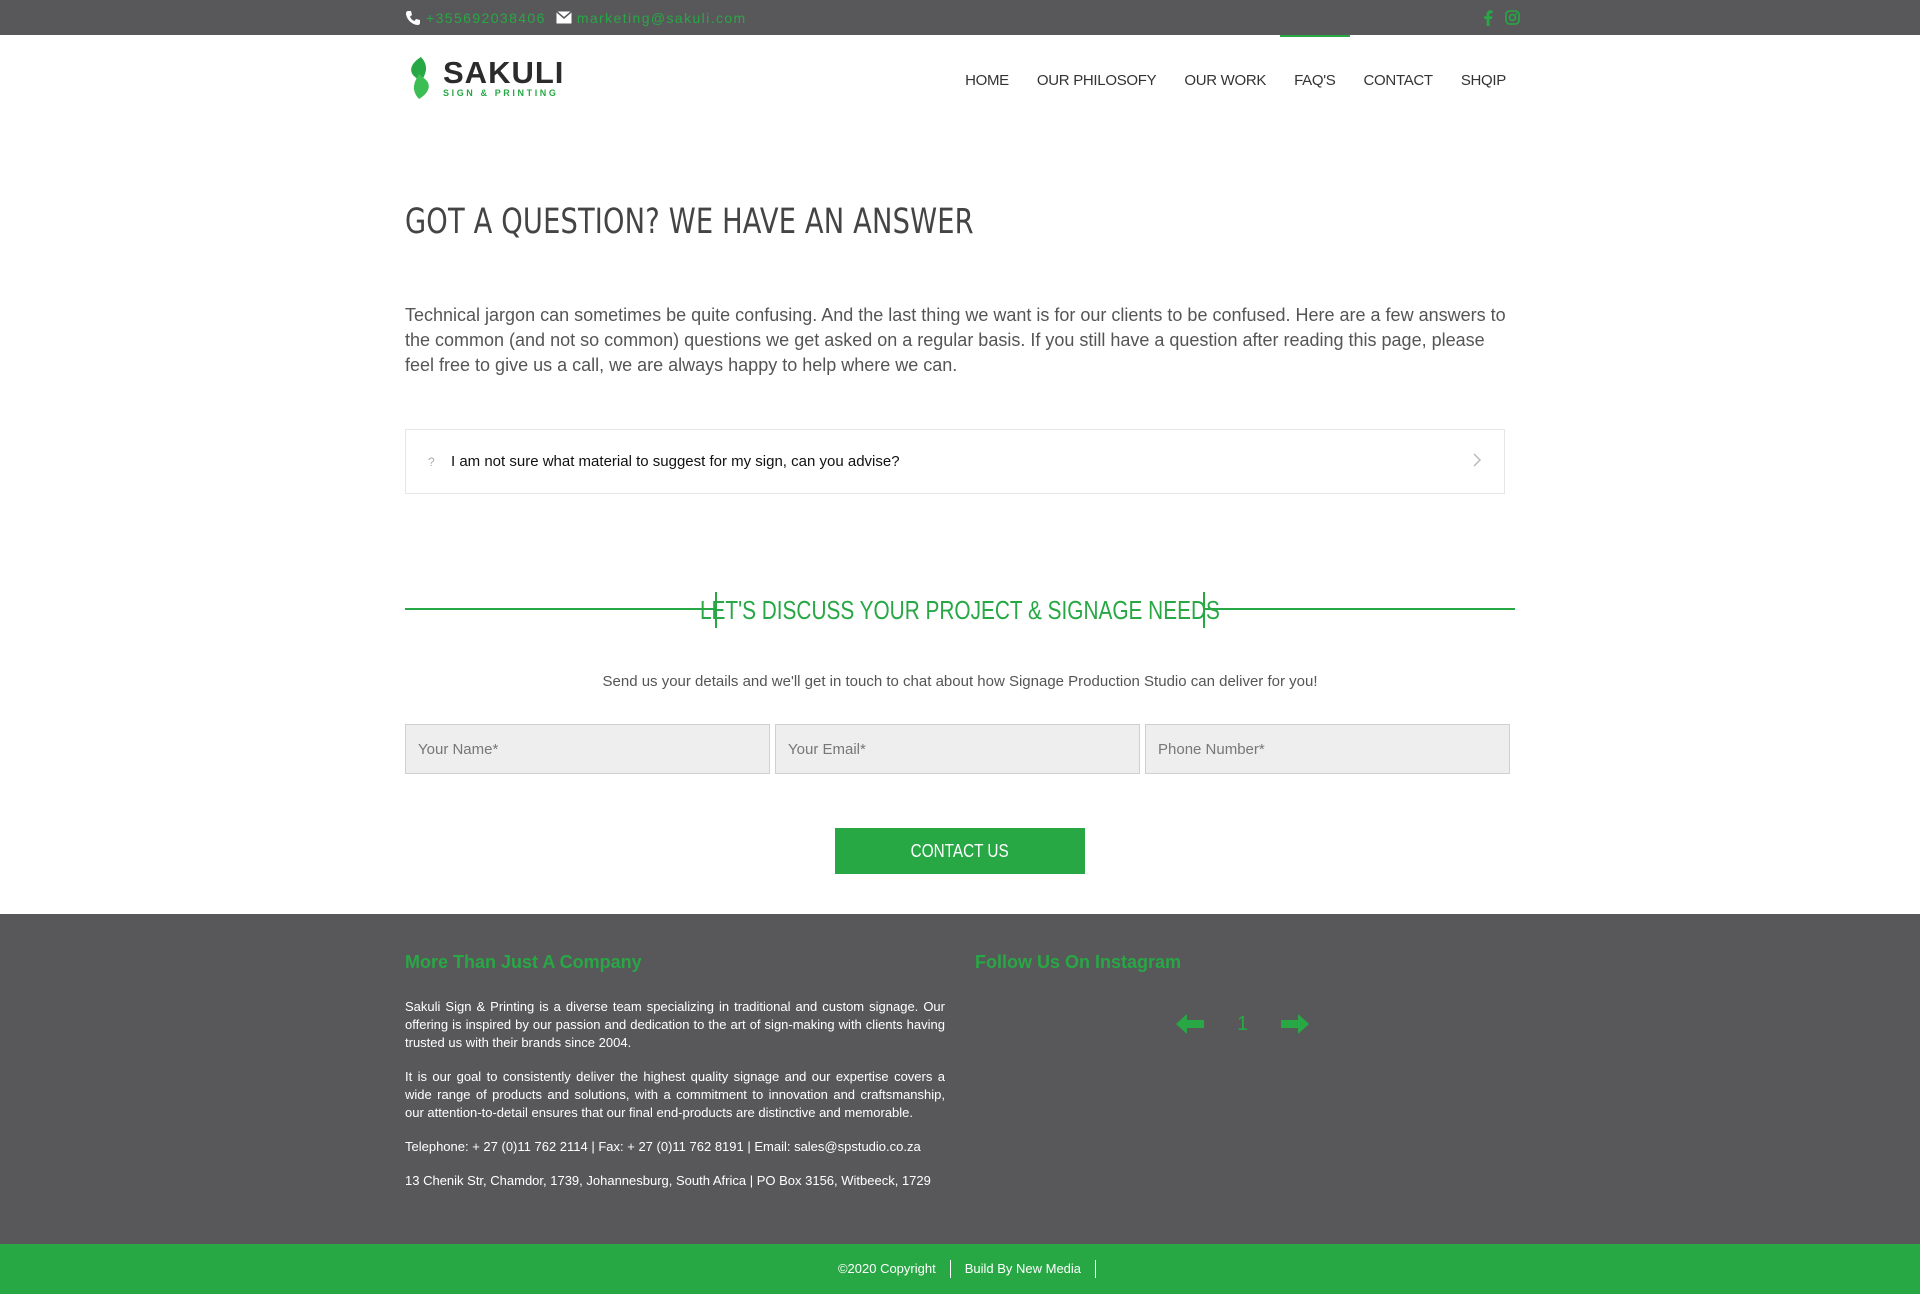  I want to click on nav-our-philosofy: OUR PHILOSOFY, so click(1096, 80).